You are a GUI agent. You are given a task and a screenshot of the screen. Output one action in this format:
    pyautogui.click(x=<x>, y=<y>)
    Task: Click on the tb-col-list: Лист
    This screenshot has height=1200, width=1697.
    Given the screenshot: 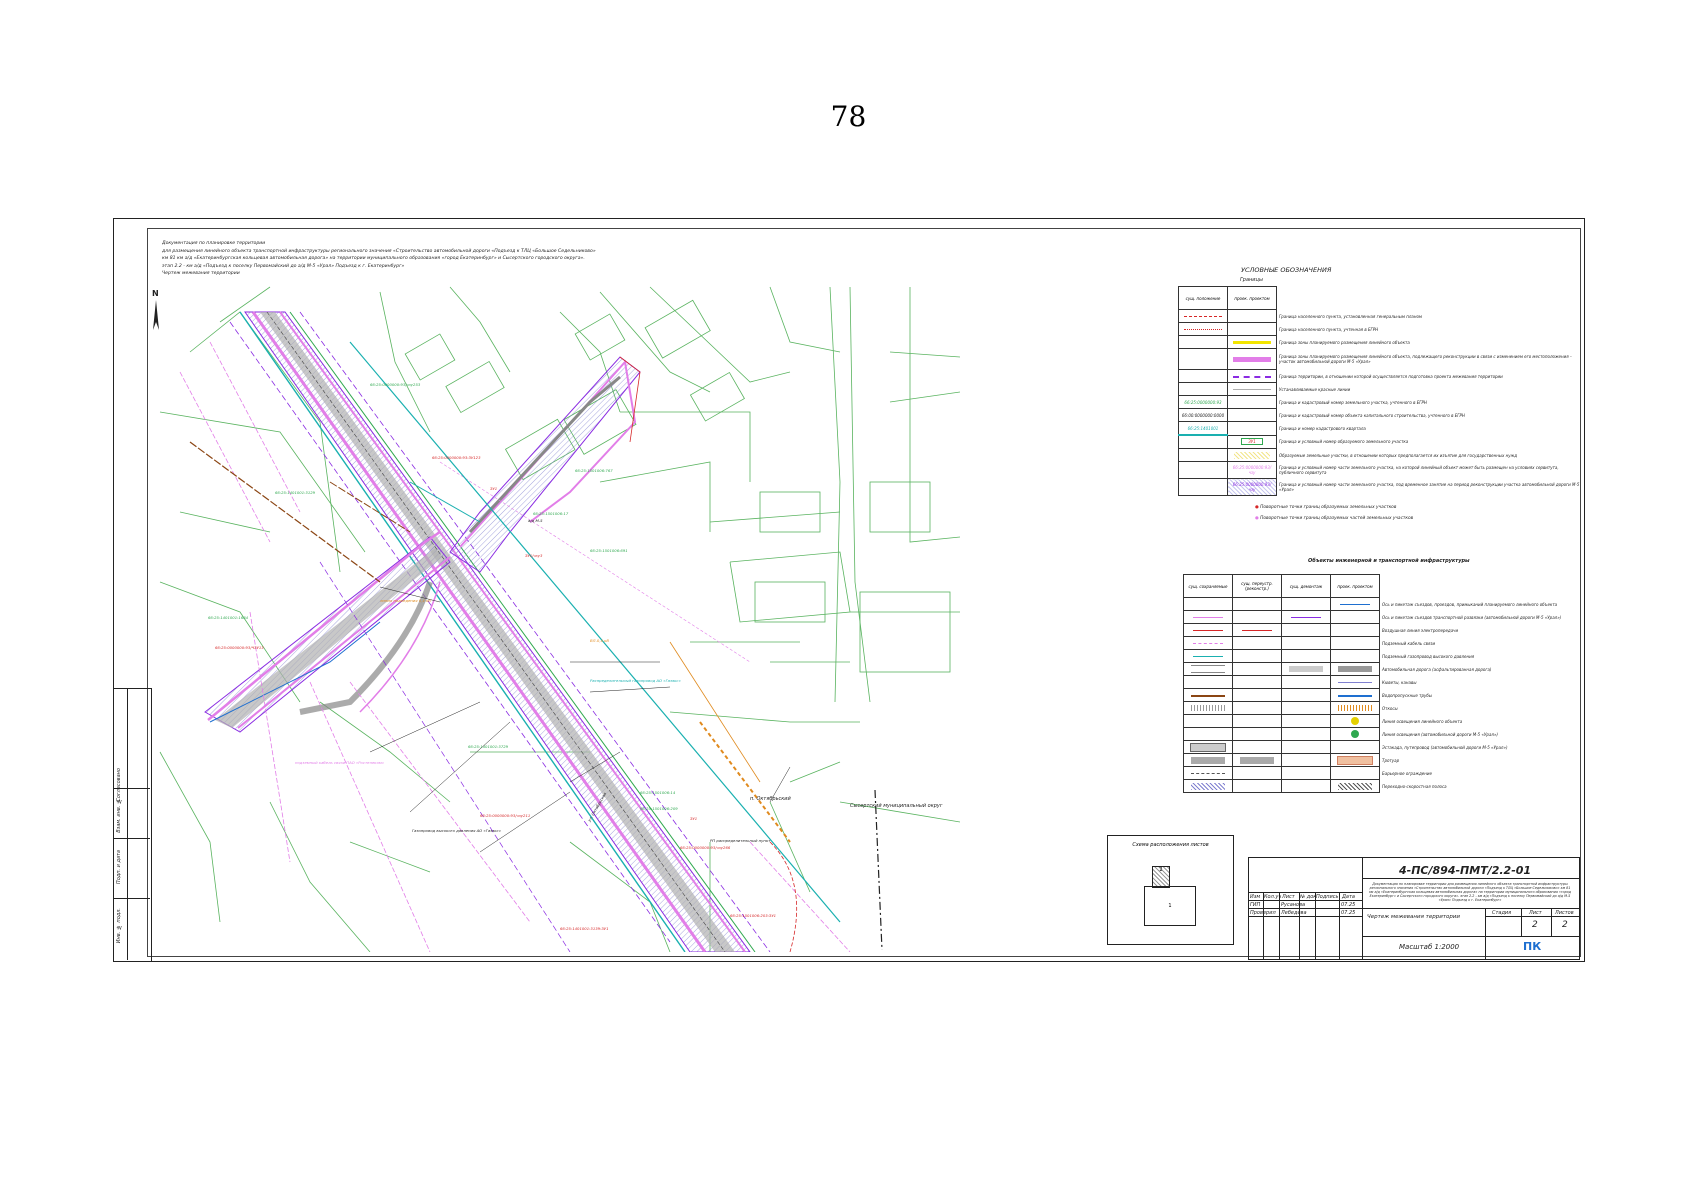 What is the action you would take?
    pyautogui.click(x=1288, y=897)
    